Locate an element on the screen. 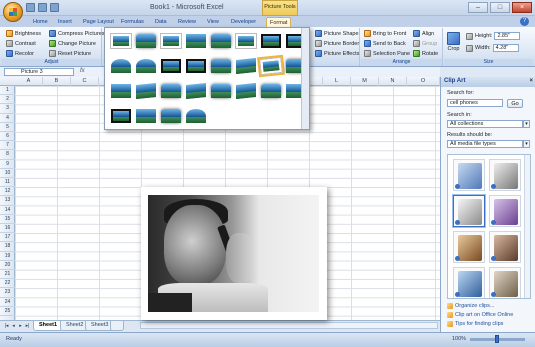 The image size is (535, 347). reset-picture-button: Reset Picture is located at coordinates (70, 53).